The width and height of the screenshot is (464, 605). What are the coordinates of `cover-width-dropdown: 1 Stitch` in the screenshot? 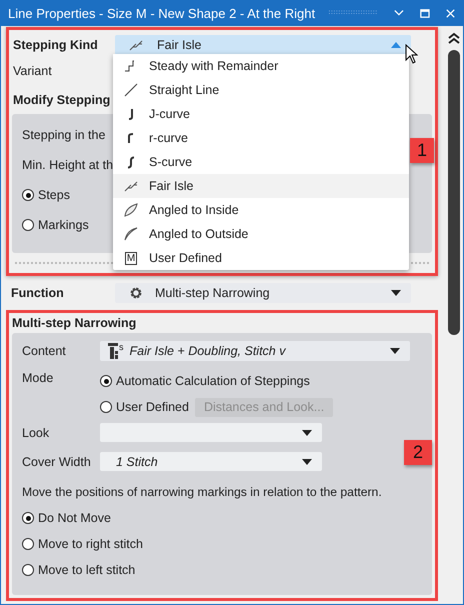 It's located at (211, 461).